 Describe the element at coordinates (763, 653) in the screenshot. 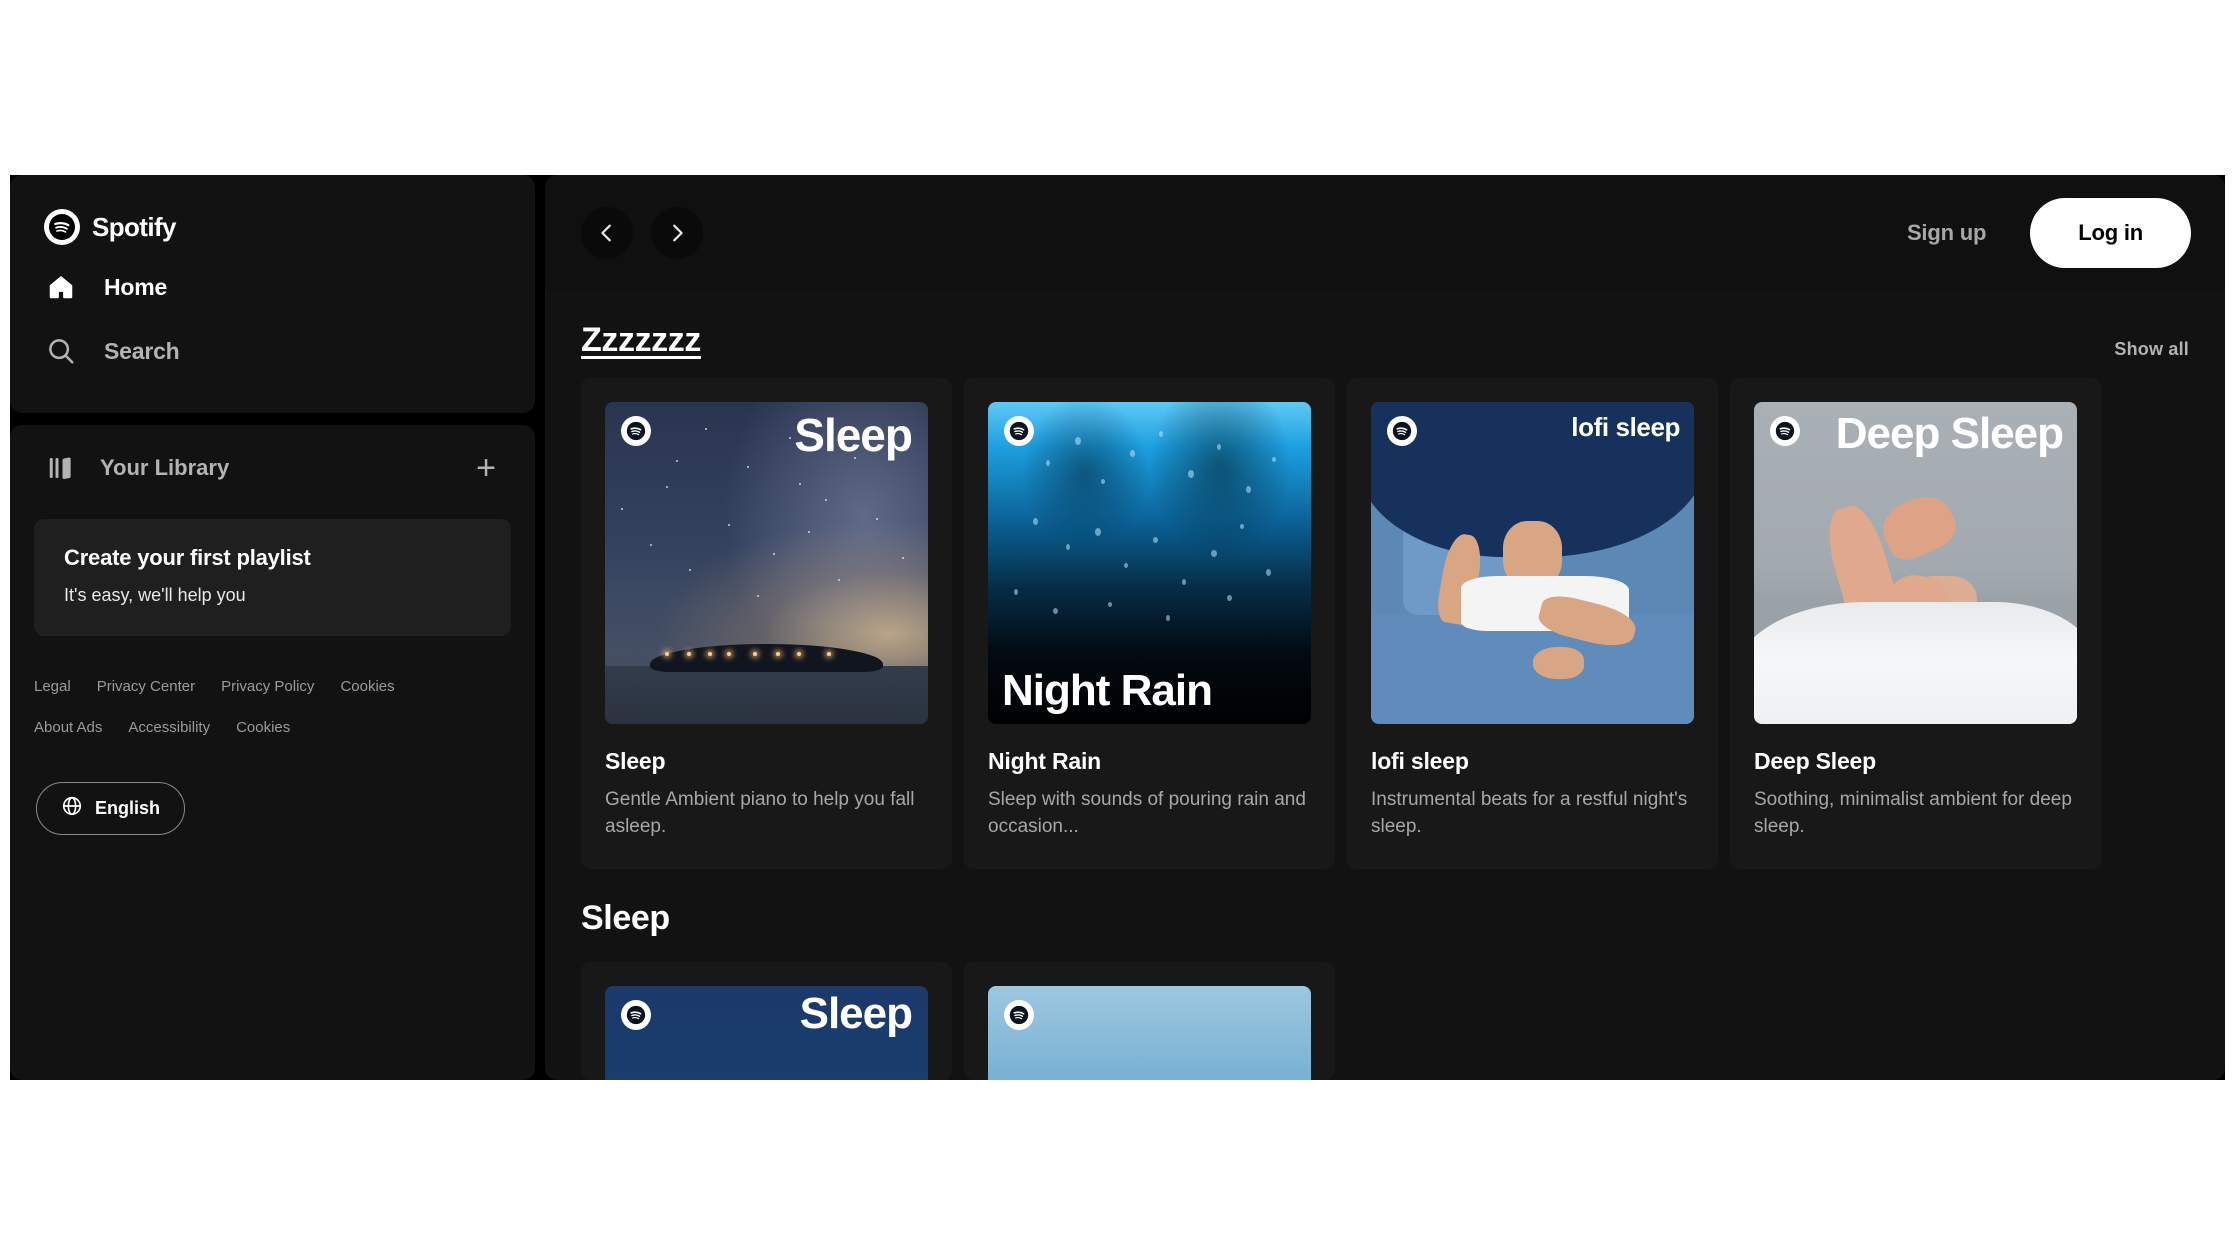

I see `island-lights` at that location.